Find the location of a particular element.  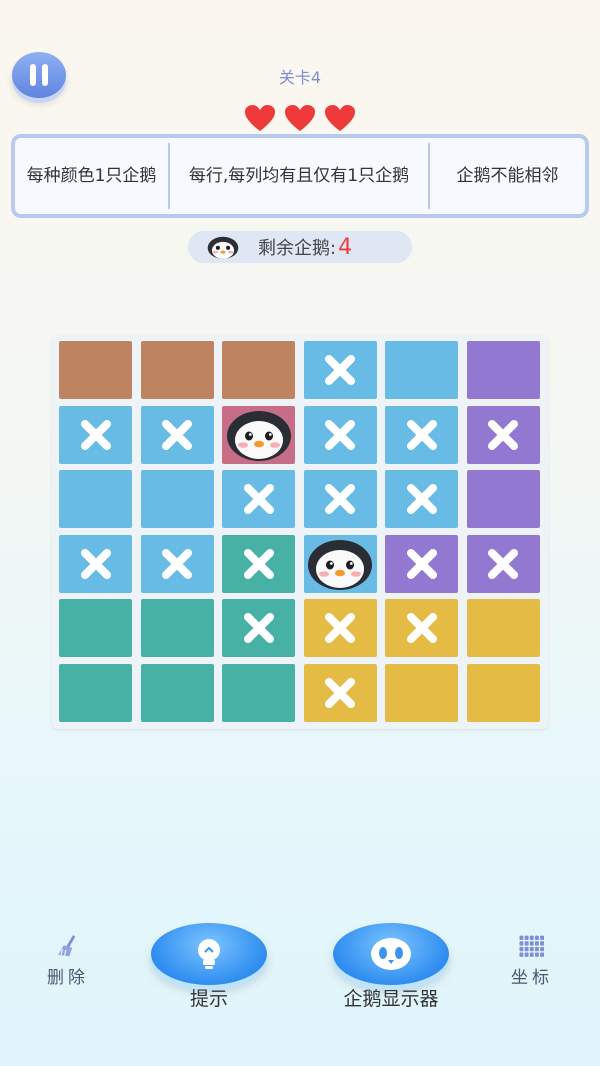

coordinates-button: 坐标 is located at coordinates (532, 961).